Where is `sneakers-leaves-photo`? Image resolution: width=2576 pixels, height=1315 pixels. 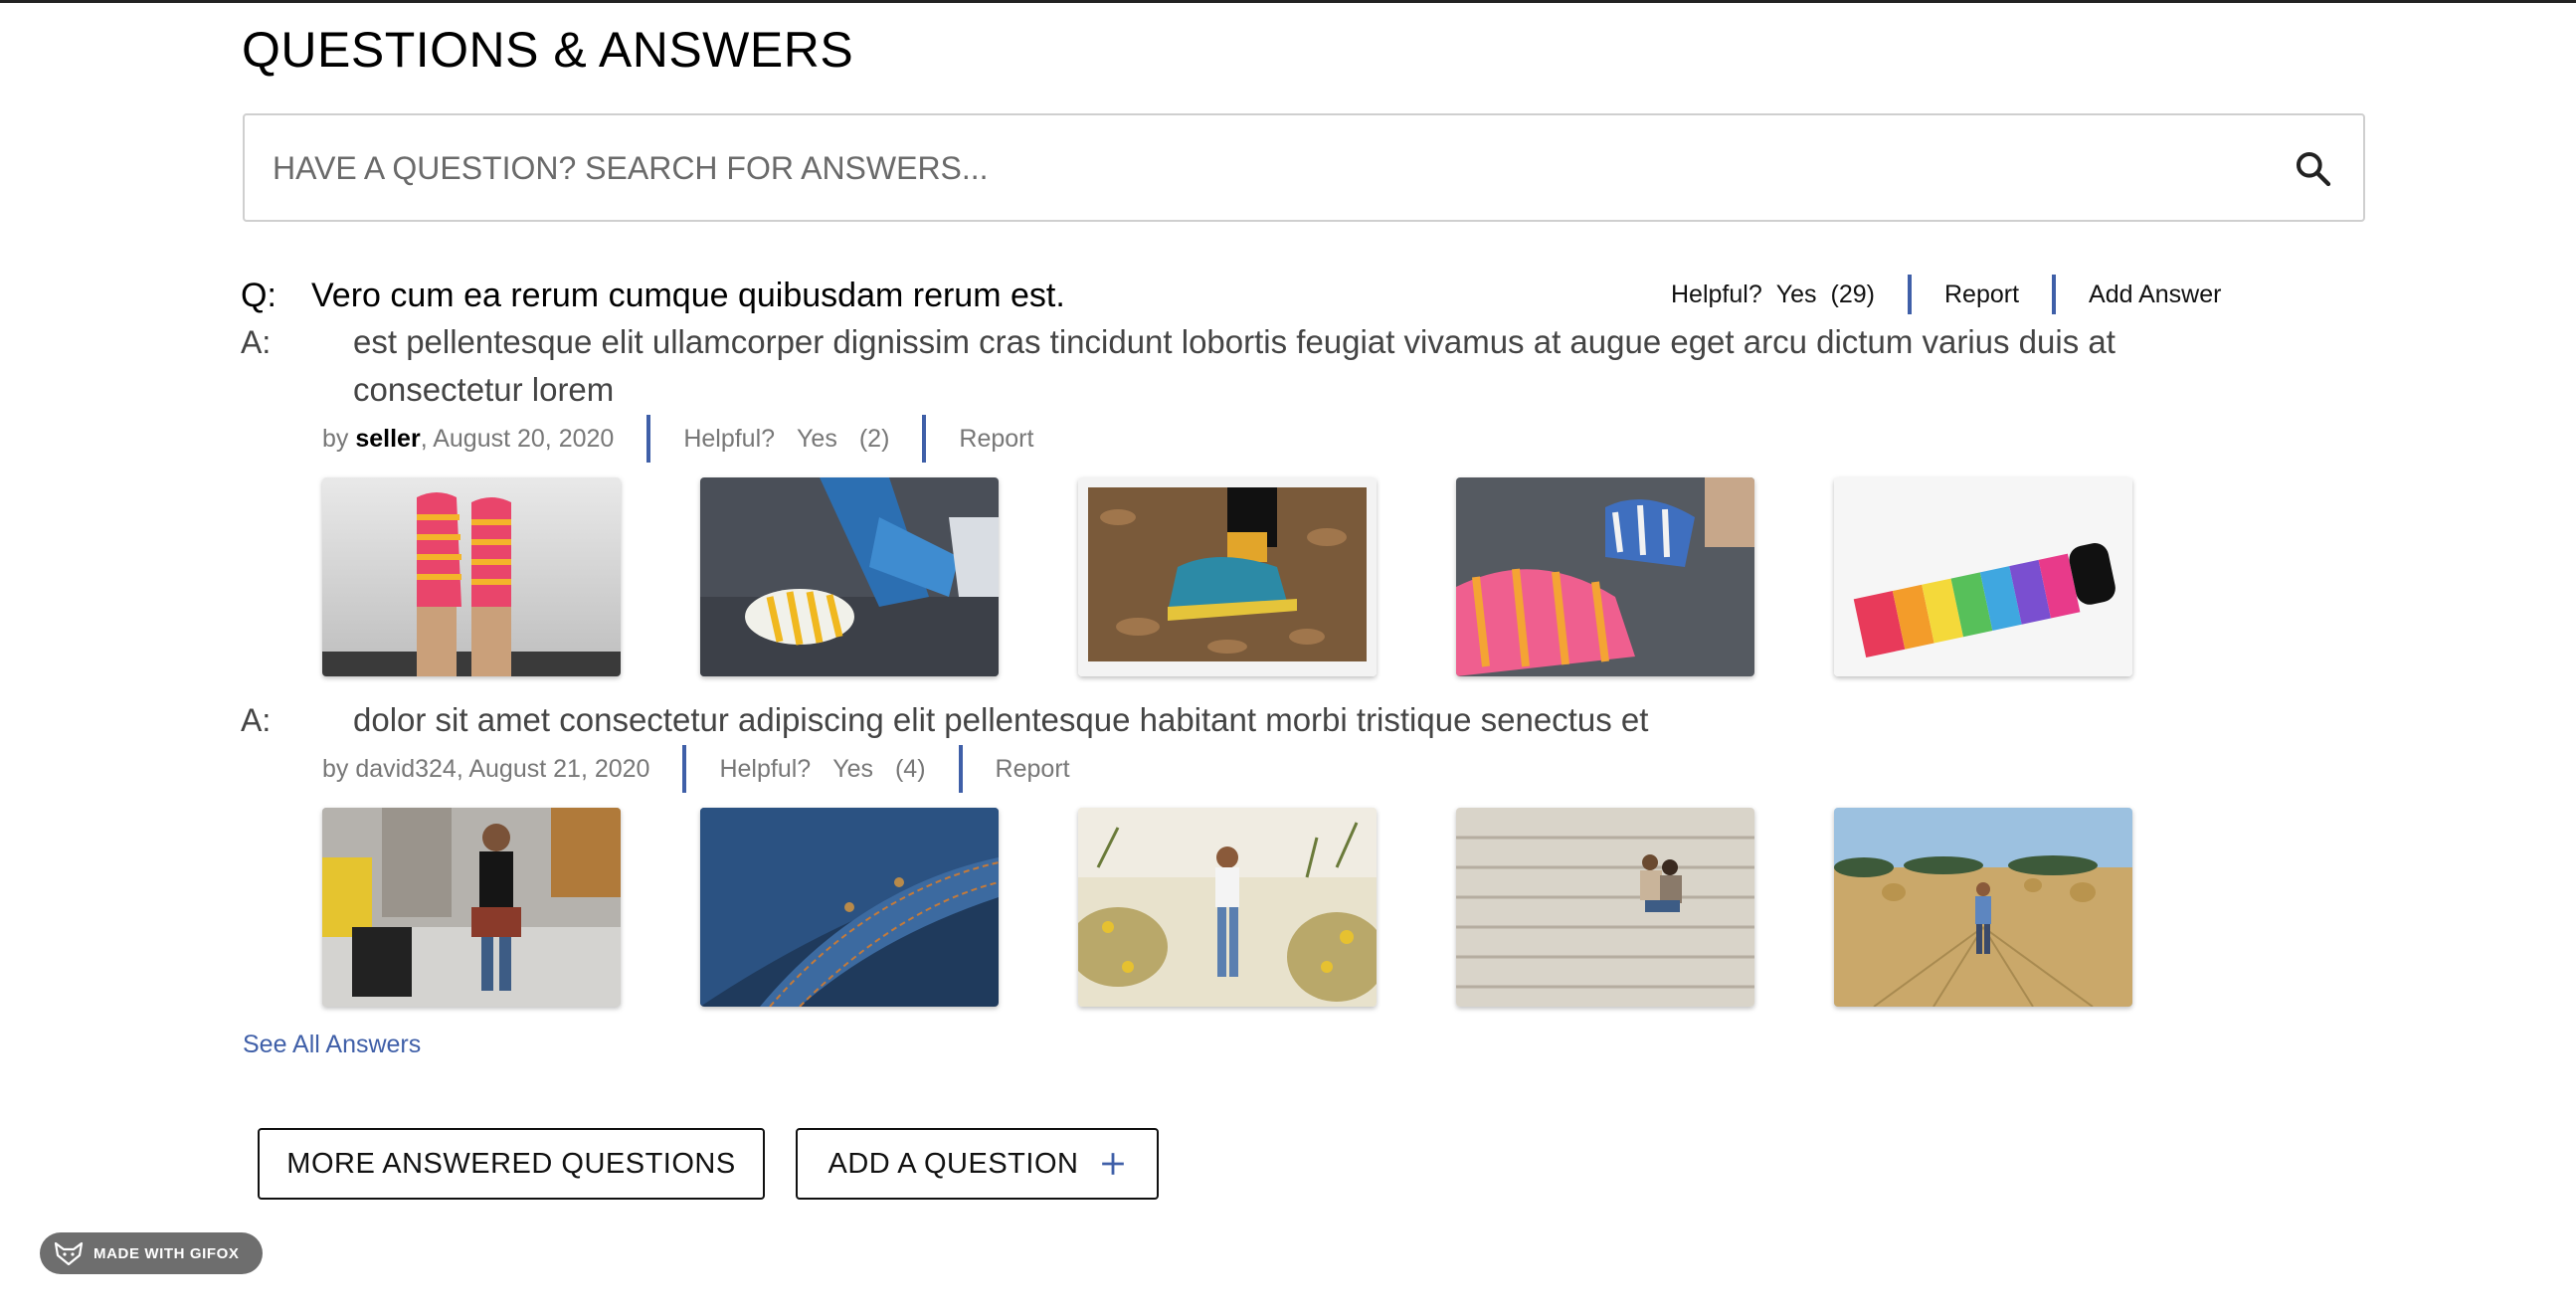
sneakers-leaves-photo is located at coordinates (1227, 576).